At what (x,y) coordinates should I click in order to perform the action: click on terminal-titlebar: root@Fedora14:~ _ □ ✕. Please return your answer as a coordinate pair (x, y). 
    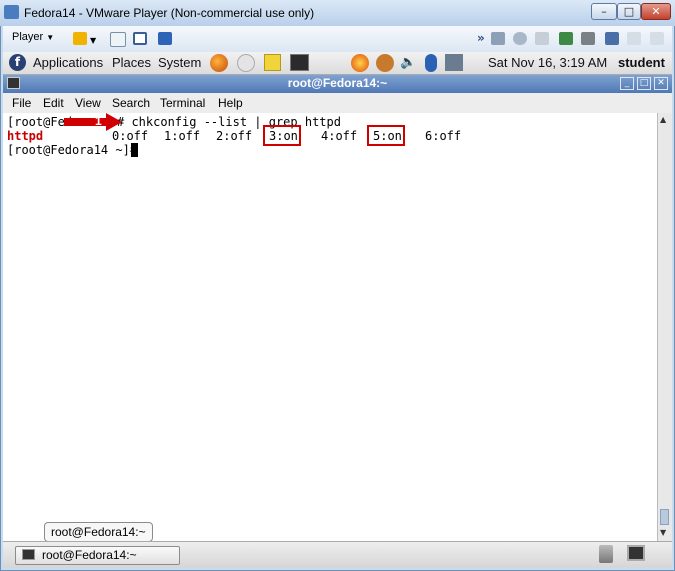
    Looking at the image, I should click on (337, 84).